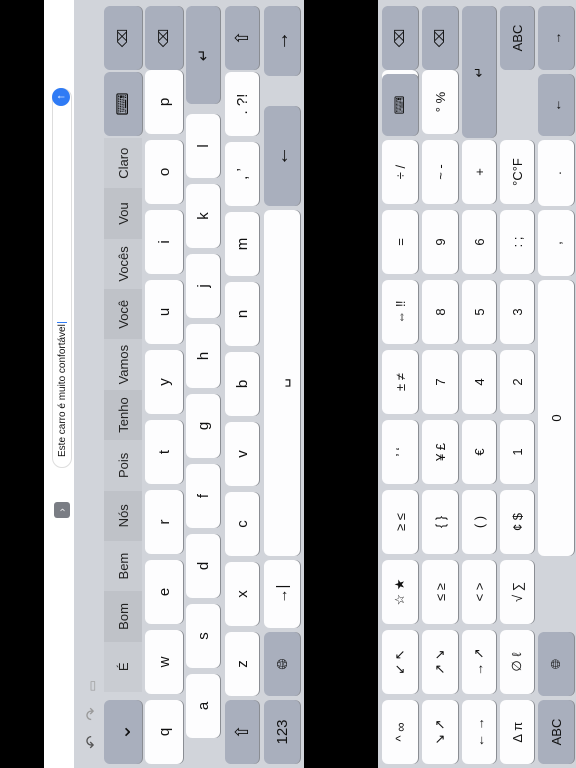 The image size is (576, 768). I want to click on key-row3-0: z, so click(242, 664).